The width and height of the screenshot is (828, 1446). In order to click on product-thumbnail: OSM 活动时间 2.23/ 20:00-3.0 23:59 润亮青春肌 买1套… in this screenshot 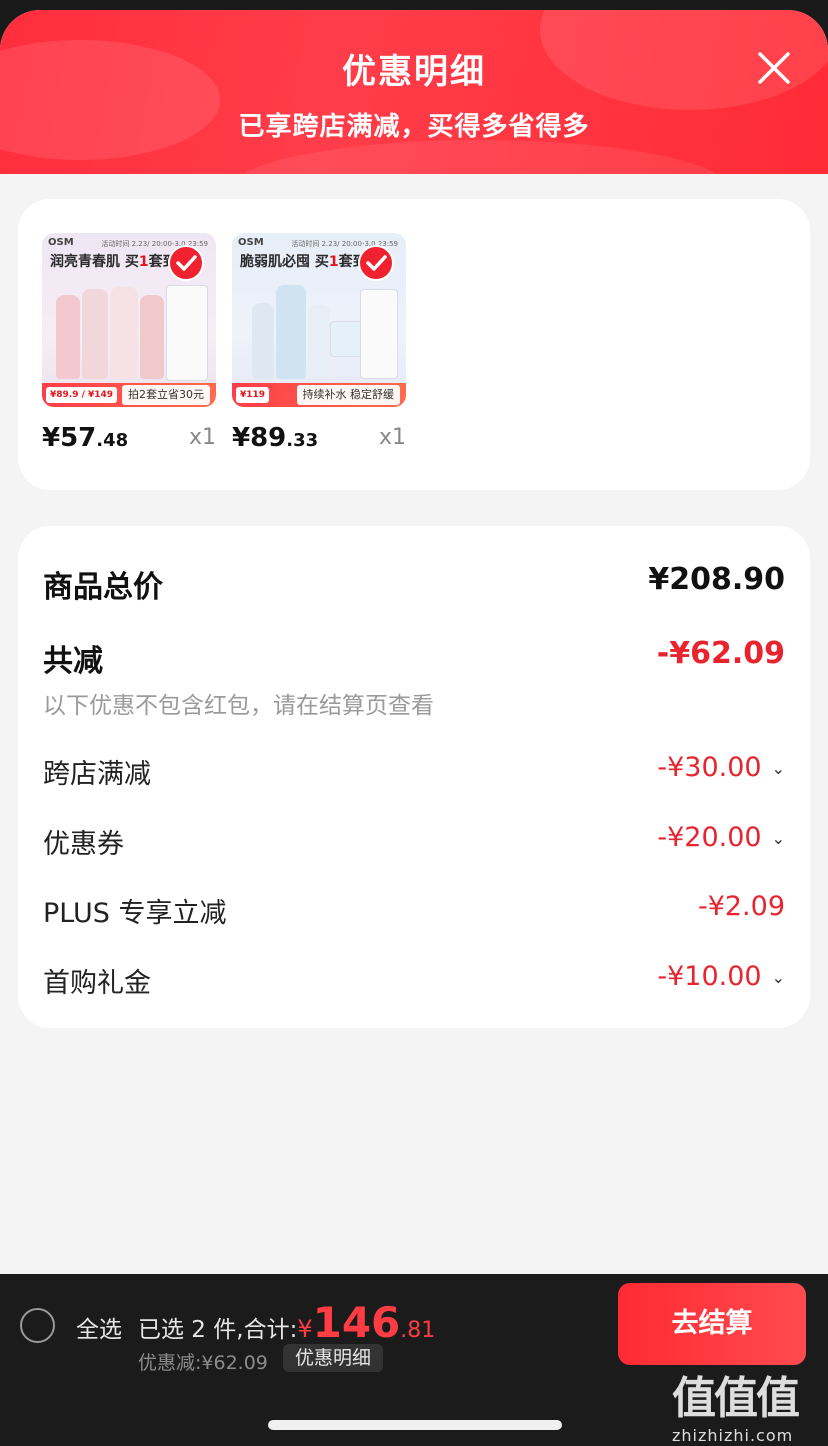, I will do `click(129, 320)`.